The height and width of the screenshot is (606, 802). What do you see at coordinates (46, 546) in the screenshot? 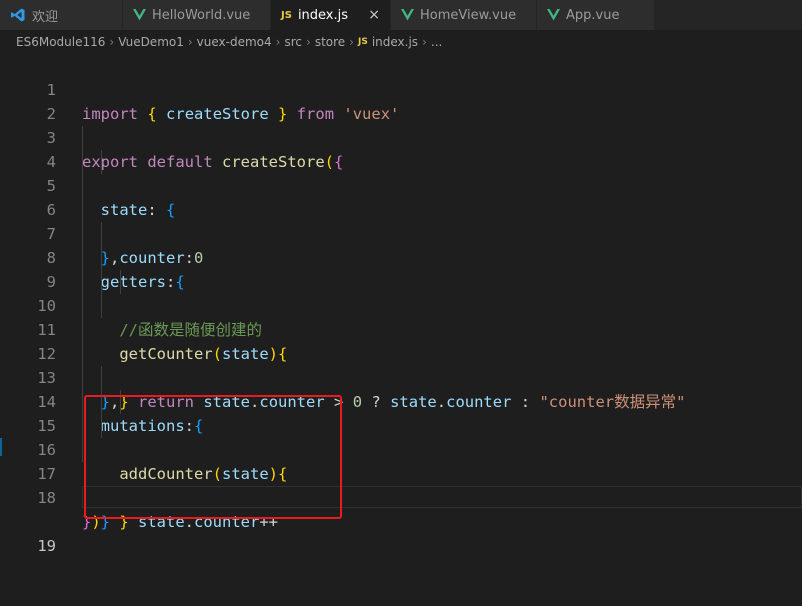
I see `line-number: 19` at bounding box center [46, 546].